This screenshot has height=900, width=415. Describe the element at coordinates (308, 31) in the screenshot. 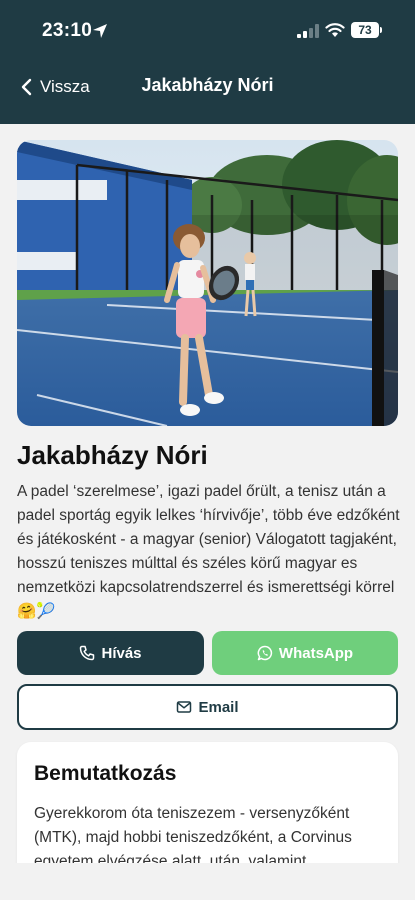

I see `signal-icon` at that location.